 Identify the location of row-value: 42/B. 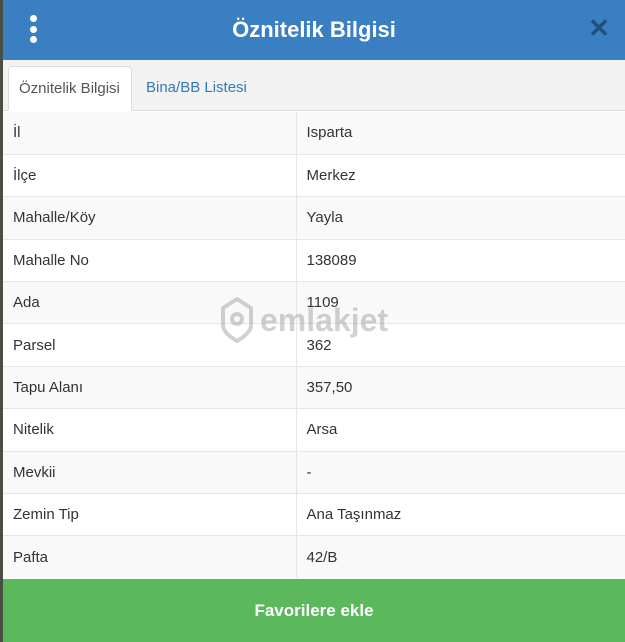
(460, 557).